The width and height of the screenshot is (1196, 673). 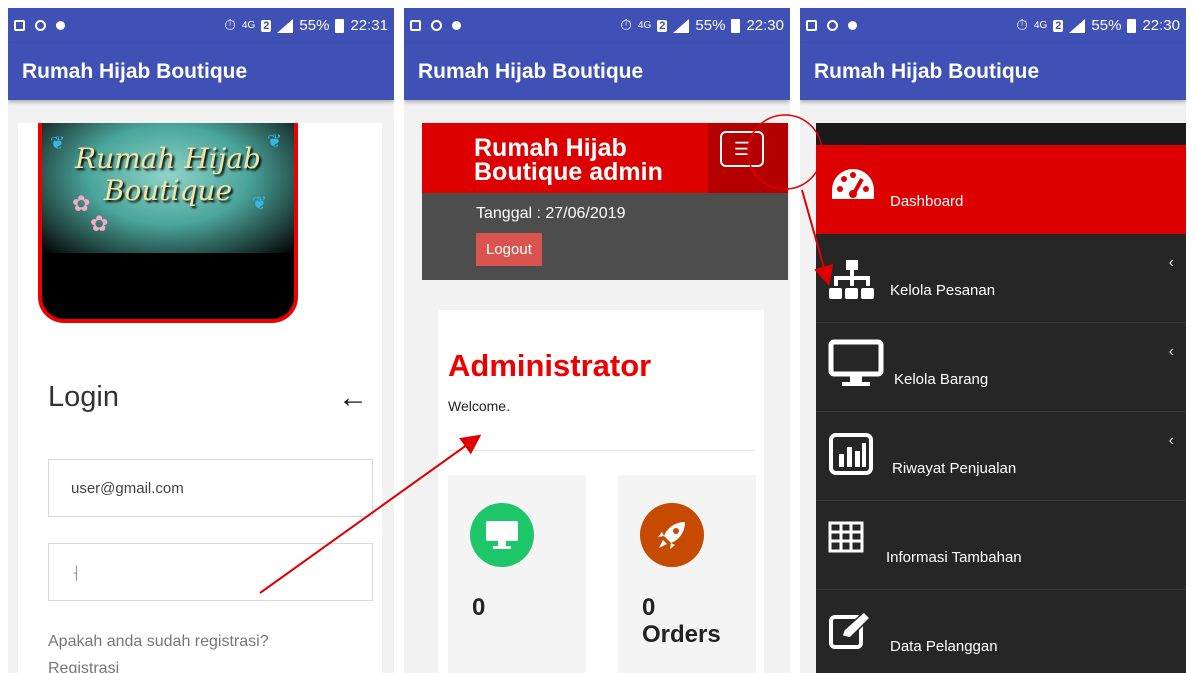 I want to click on menu-toggle-button: ☰, so click(x=748, y=158).